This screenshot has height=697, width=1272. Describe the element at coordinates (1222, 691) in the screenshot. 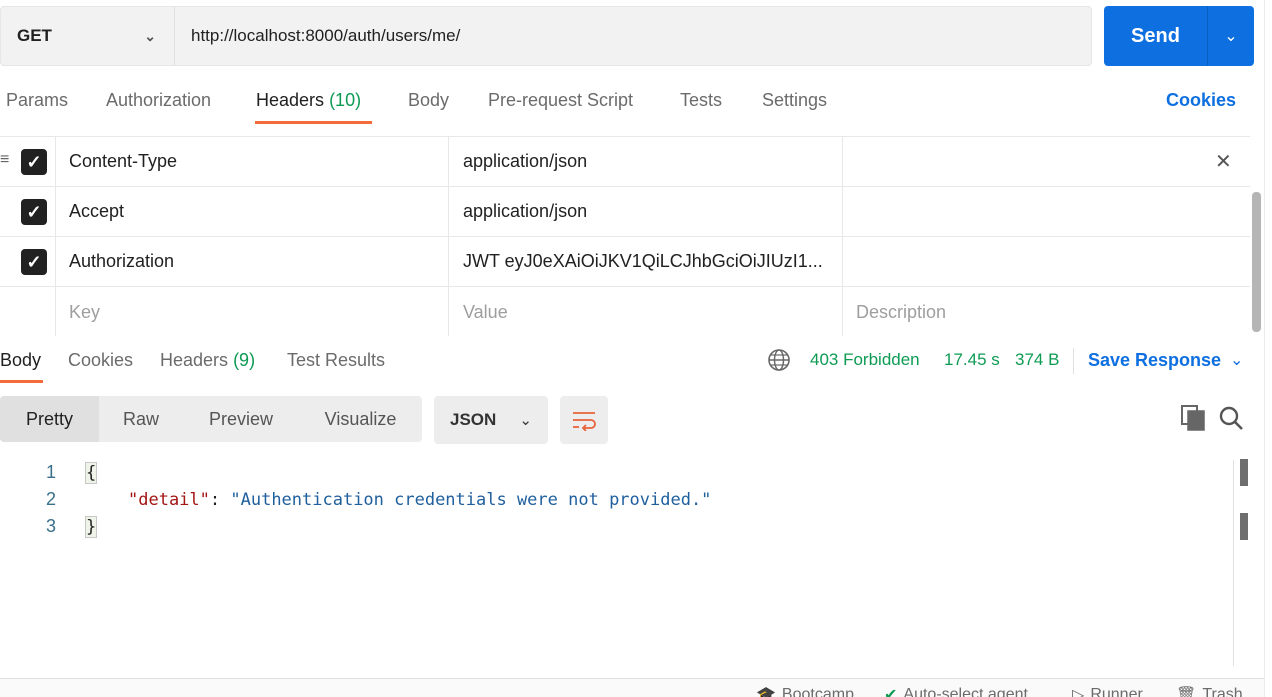

I see `trash-label: Trash` at that location.